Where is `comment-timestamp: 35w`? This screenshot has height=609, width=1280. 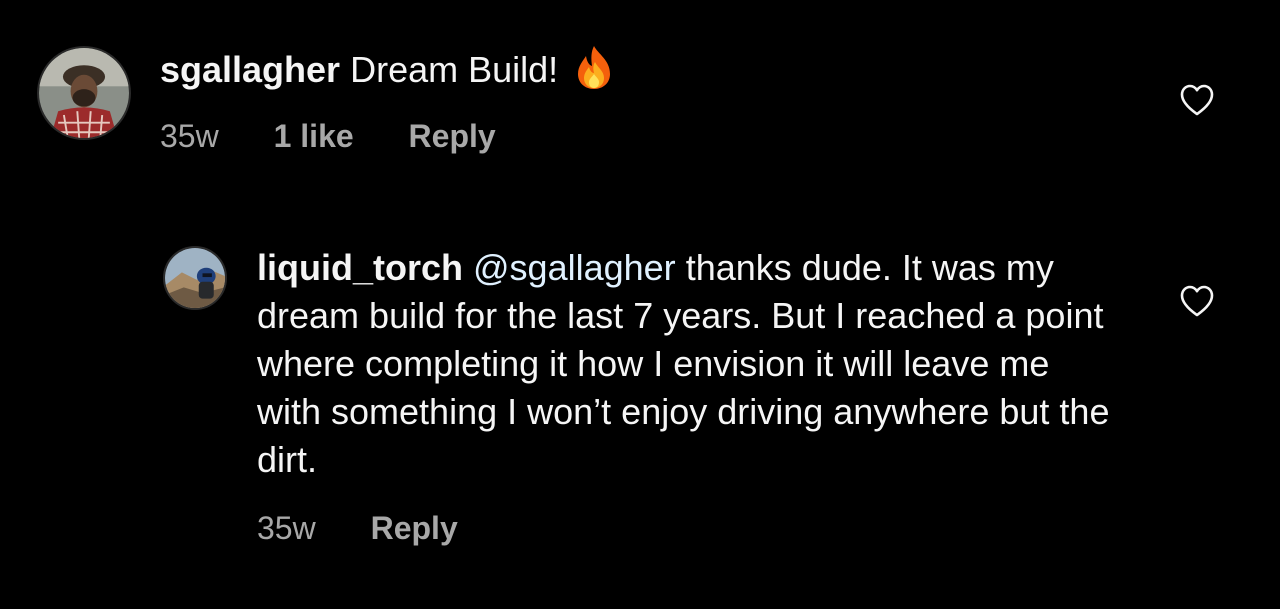 comment-timestamp: 35w is located at coordinates (189, 136).